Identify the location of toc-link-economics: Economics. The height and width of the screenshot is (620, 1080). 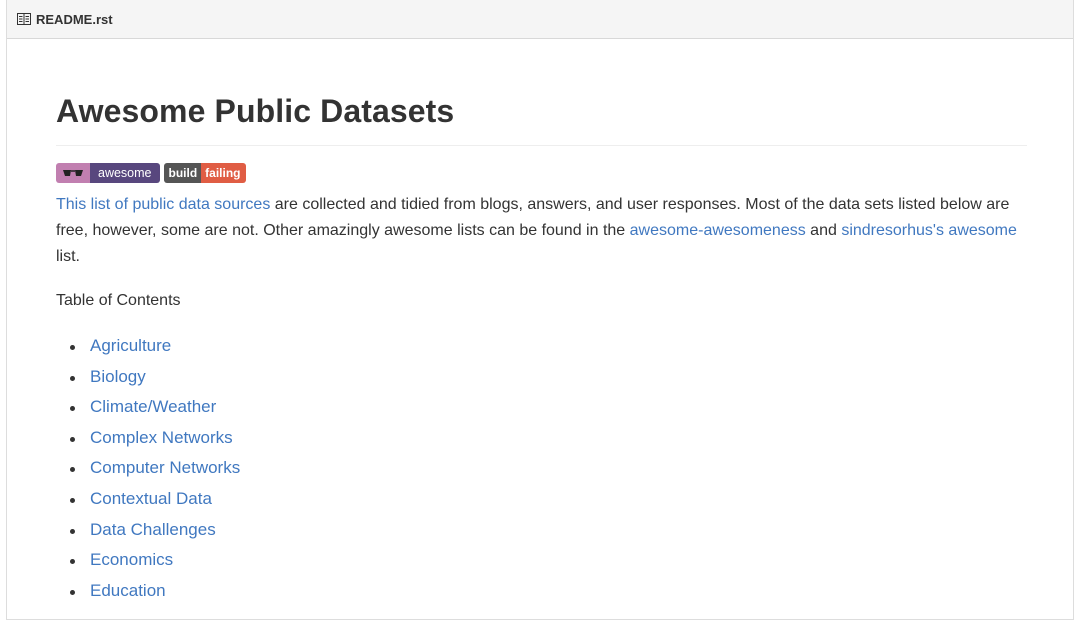
(131, 559).